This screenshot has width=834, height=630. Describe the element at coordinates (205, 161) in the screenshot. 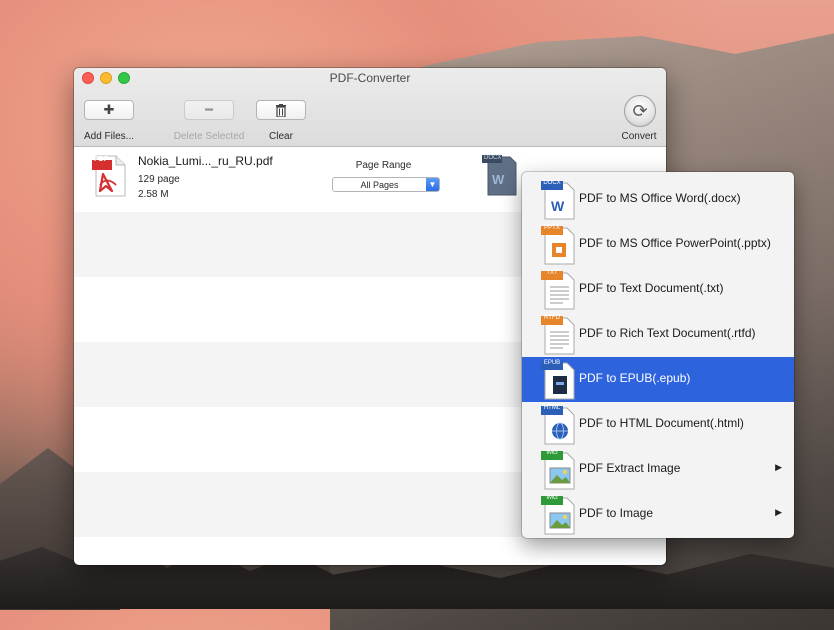

I see `file-name: Nokia_Lumi..._ru_RU.pdf` at that location.